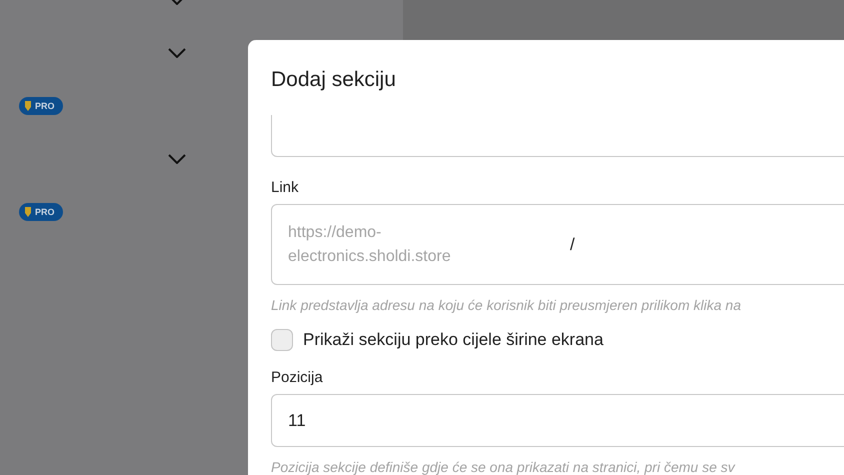 The image size is (844, 475). I want to click on text-field, so click(557, 136).